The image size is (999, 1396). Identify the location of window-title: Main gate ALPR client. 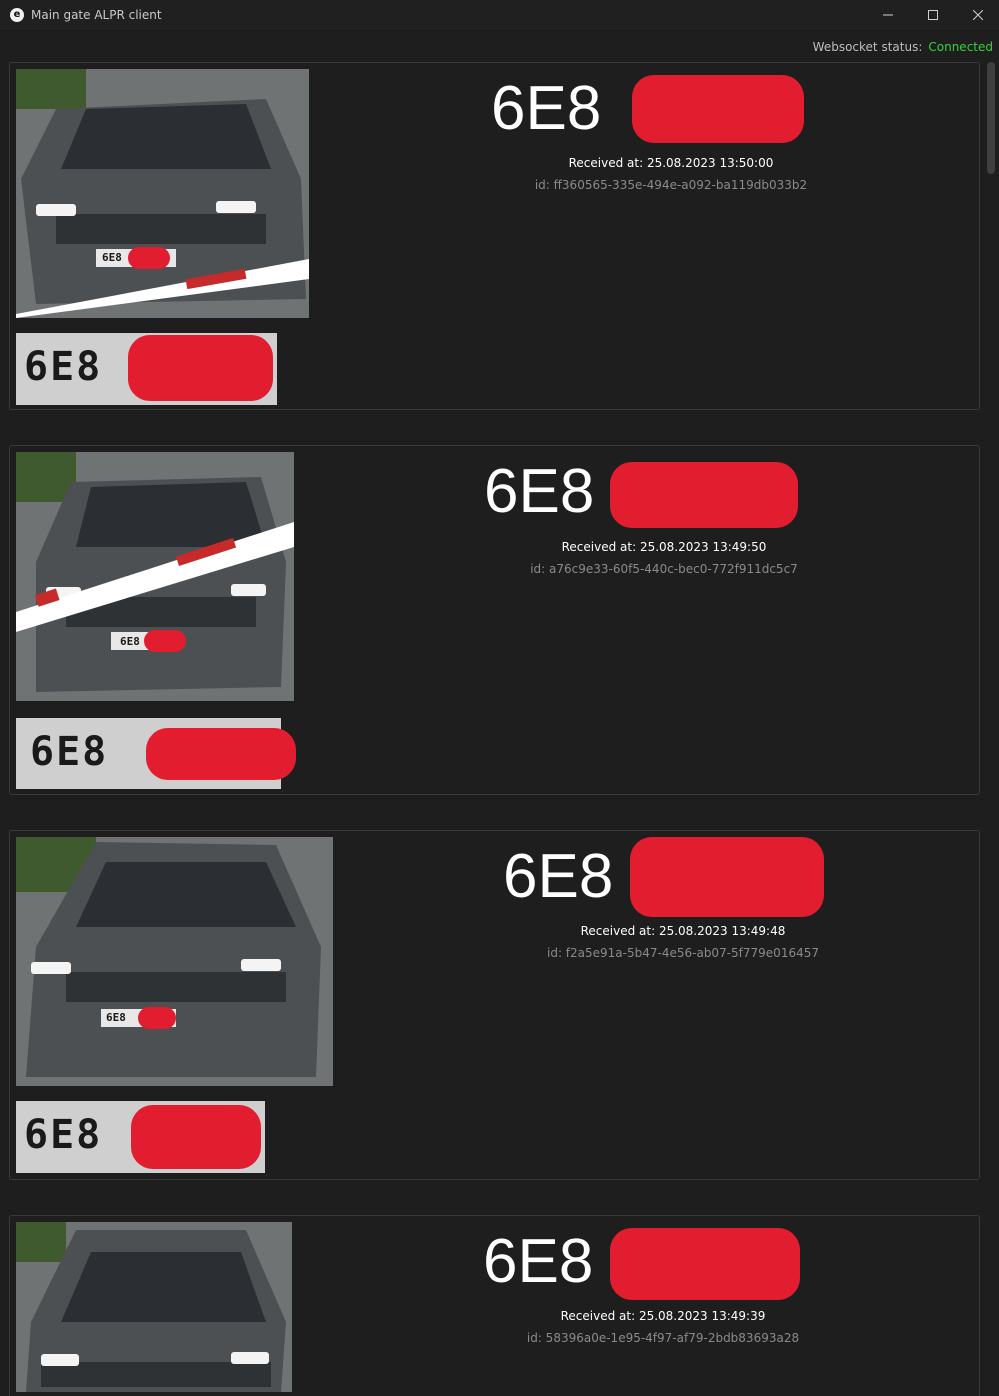
(96, 15).